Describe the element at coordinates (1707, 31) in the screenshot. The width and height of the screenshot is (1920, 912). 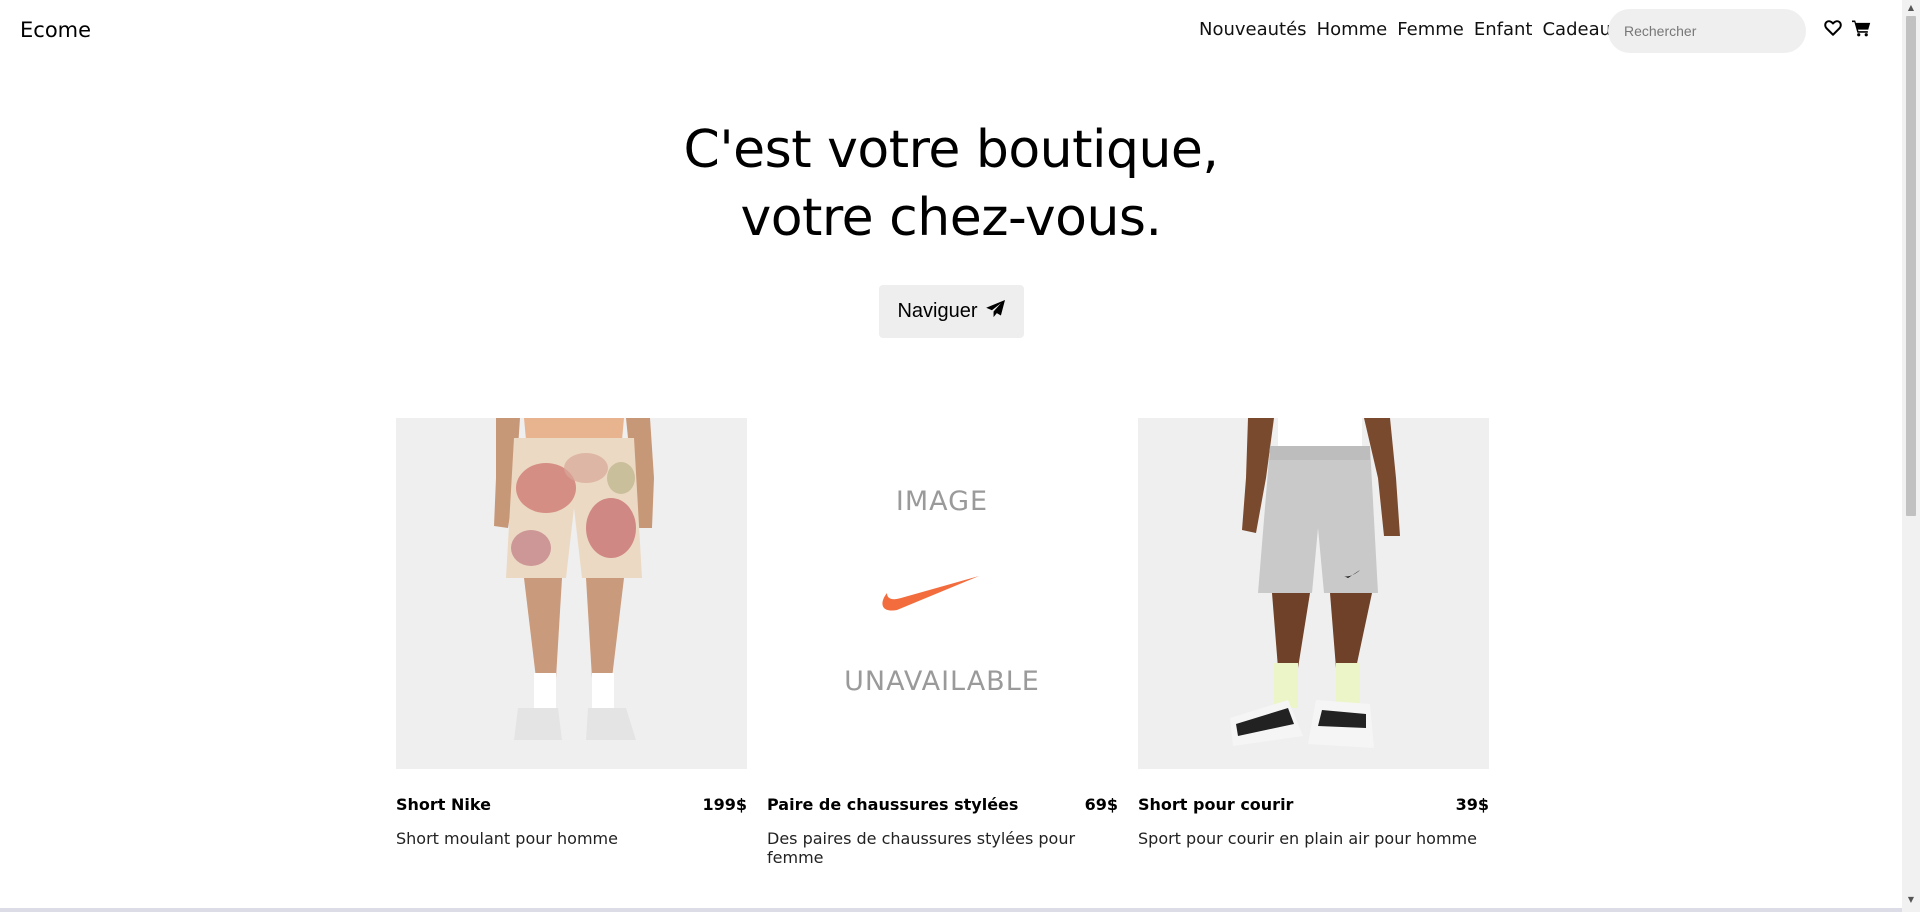
I see `search-input` at that location.